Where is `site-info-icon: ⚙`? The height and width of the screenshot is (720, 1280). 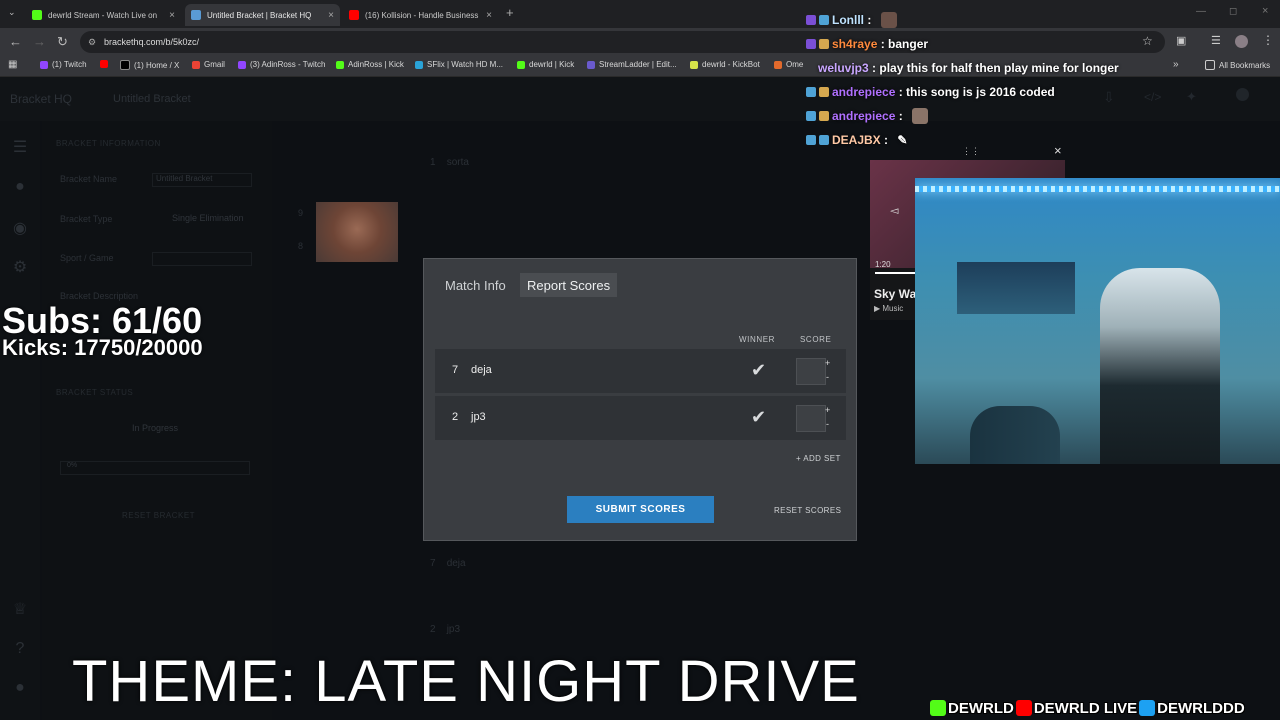 site-info-icon: ⚙ is located at coordinates (92, 42).